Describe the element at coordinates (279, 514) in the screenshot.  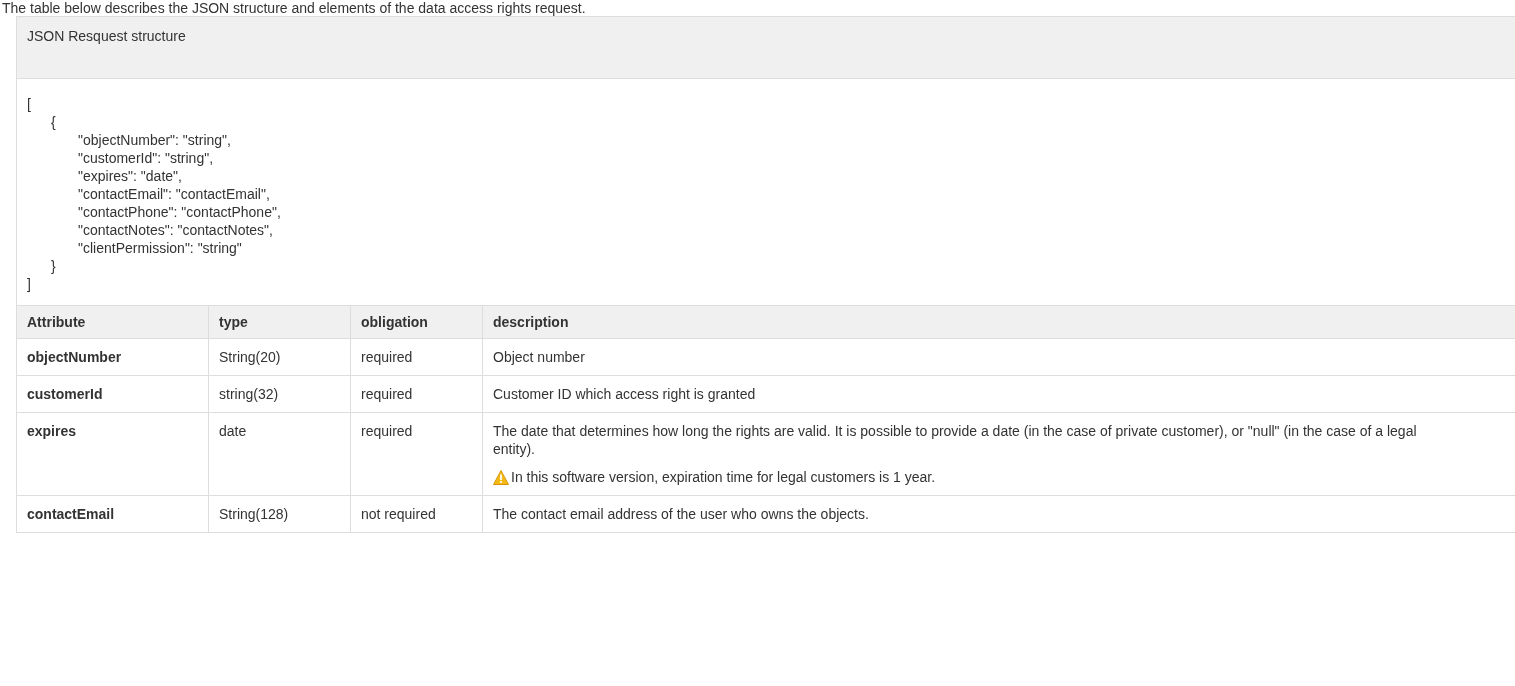
I see `table-cell: String(128)` at that location.